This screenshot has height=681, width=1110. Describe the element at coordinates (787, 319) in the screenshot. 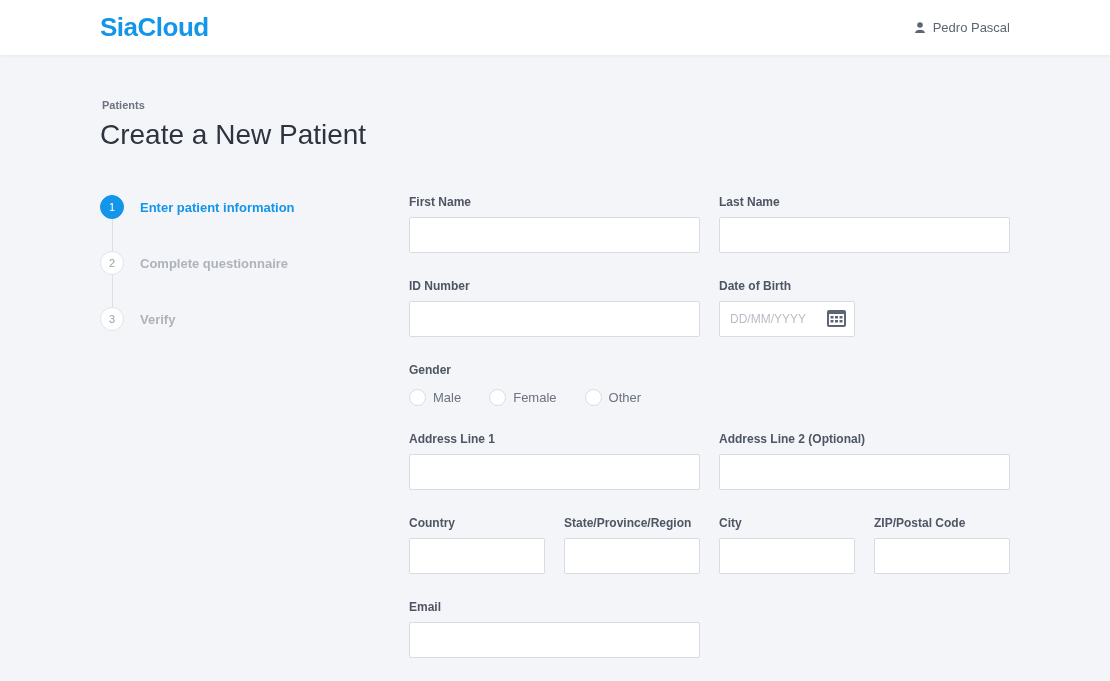

I see `date-field: DD/MM/YYYY` at that location.